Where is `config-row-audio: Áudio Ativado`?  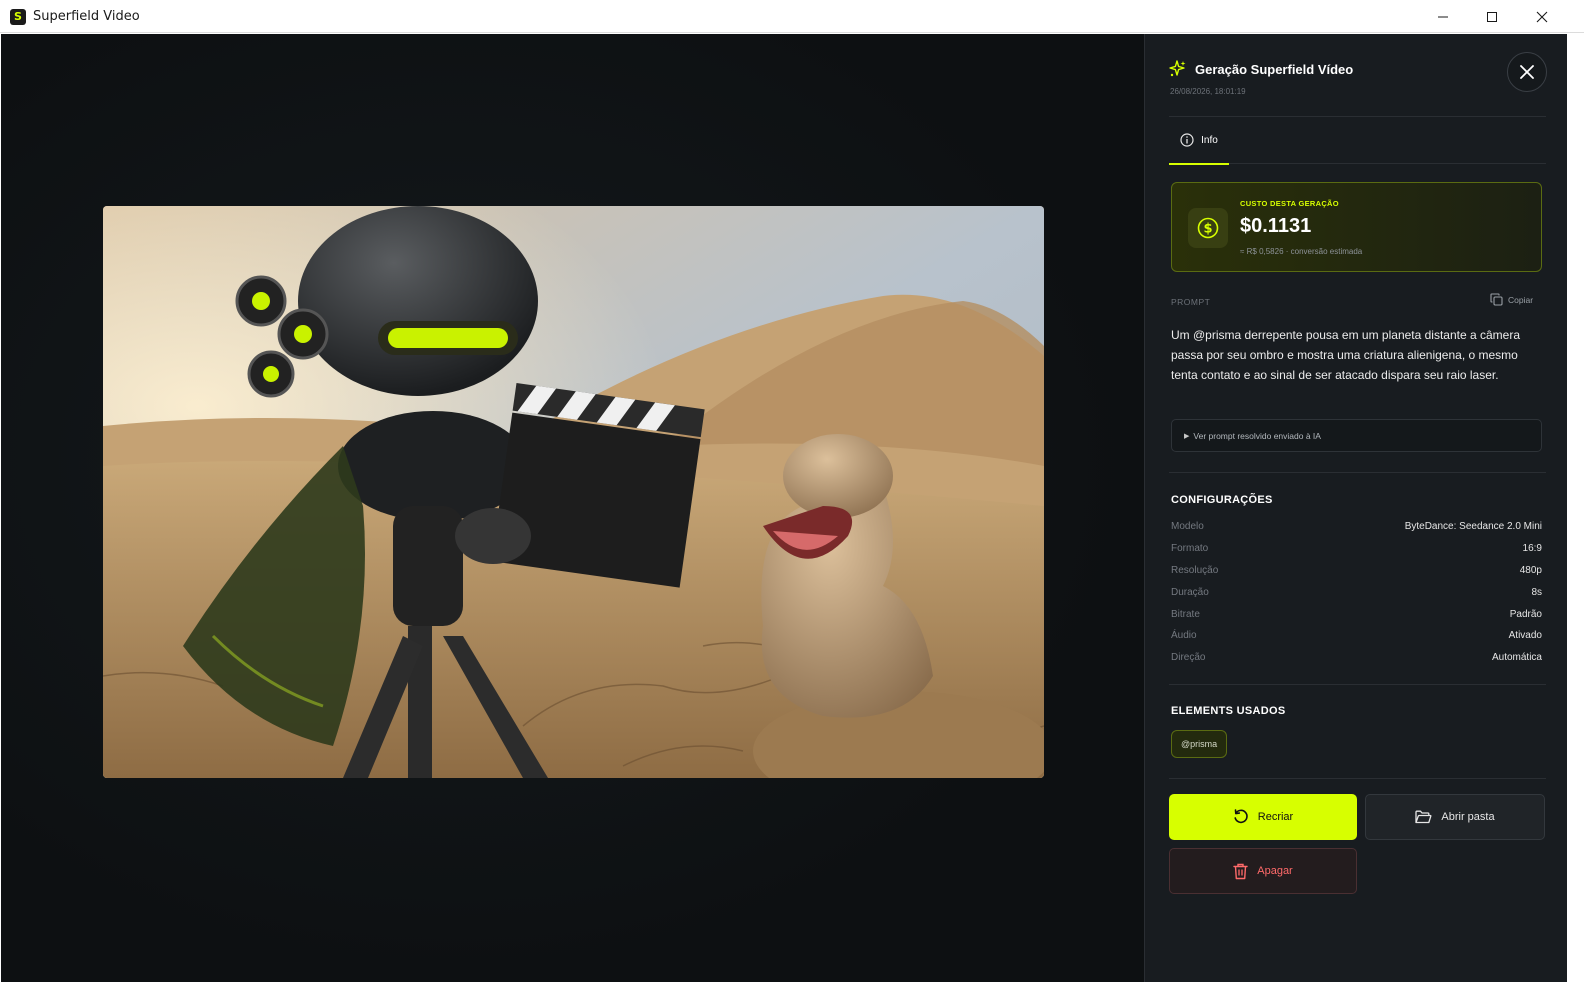
config-row-audio: Áudio Ativado is located at coordinates (1356, 637).